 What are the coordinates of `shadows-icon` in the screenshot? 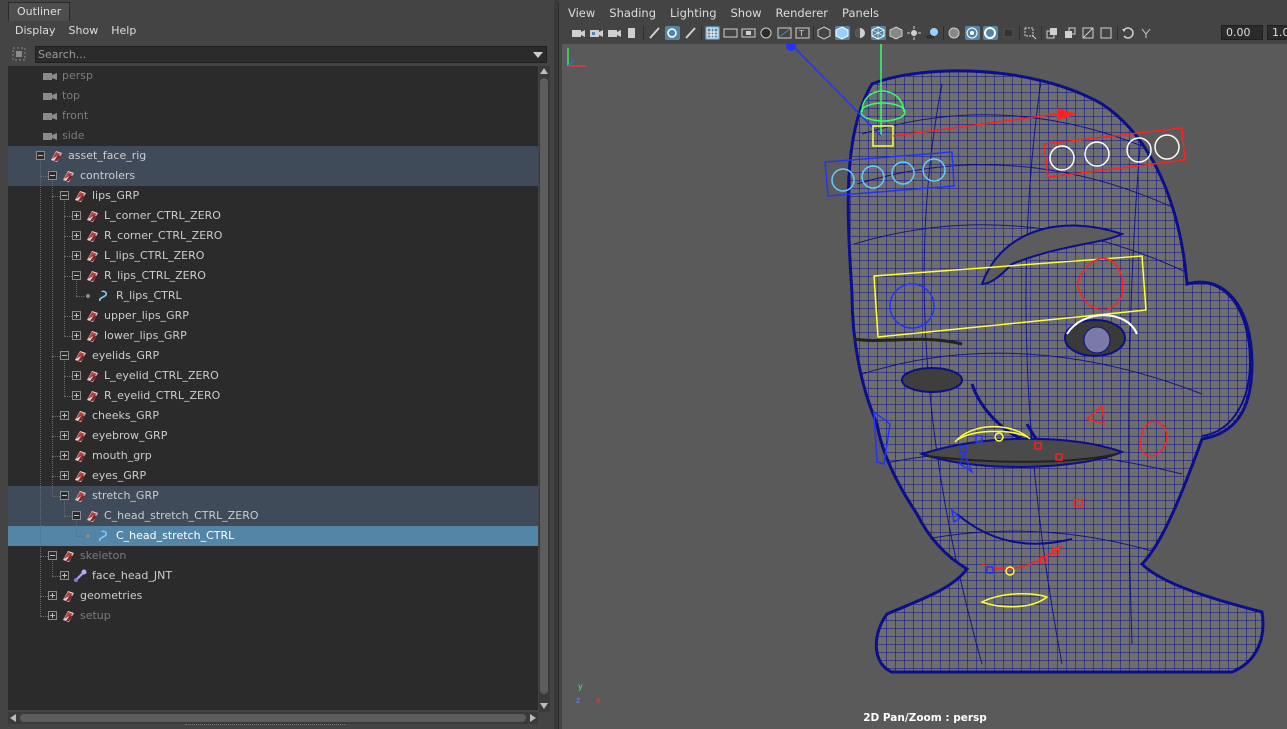 It's located at (932, 33).